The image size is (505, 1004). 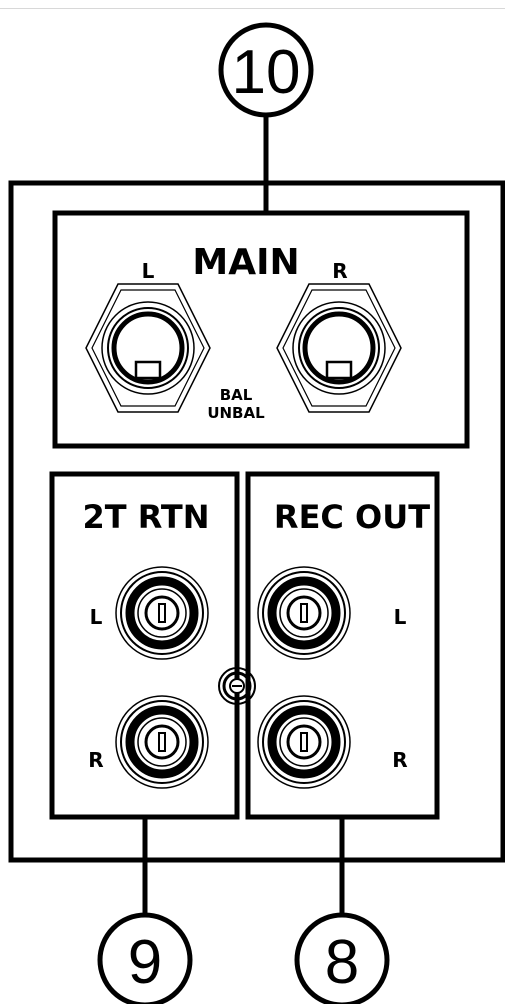 I want to click on callout-9-label: 9, so click(x=145, y=962).